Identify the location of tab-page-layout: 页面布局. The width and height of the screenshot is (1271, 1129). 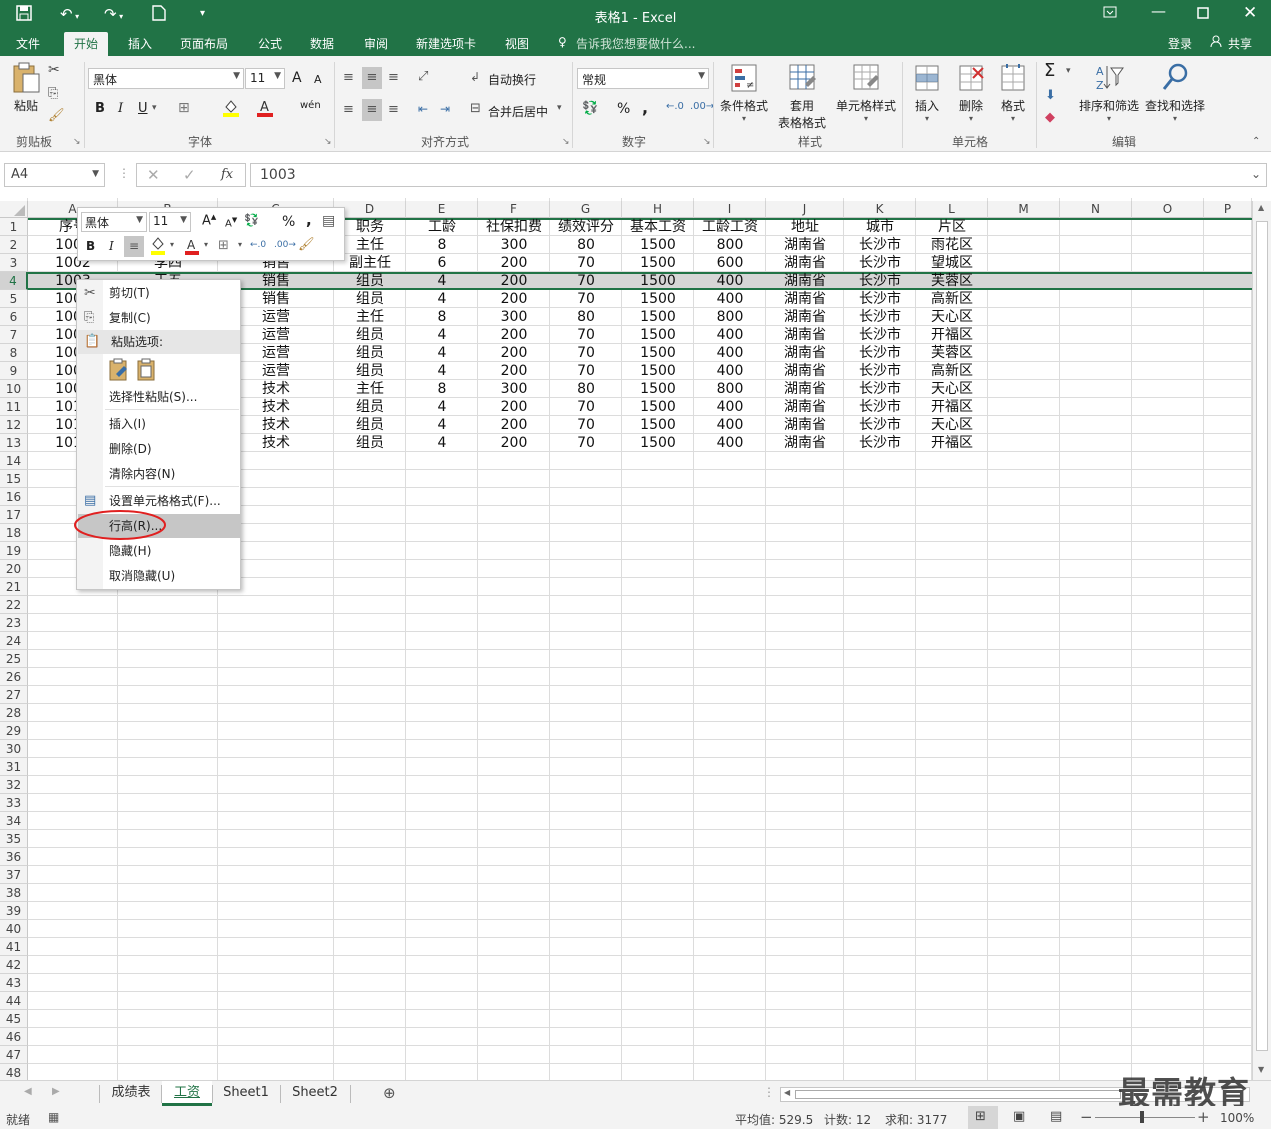
(204, 43).